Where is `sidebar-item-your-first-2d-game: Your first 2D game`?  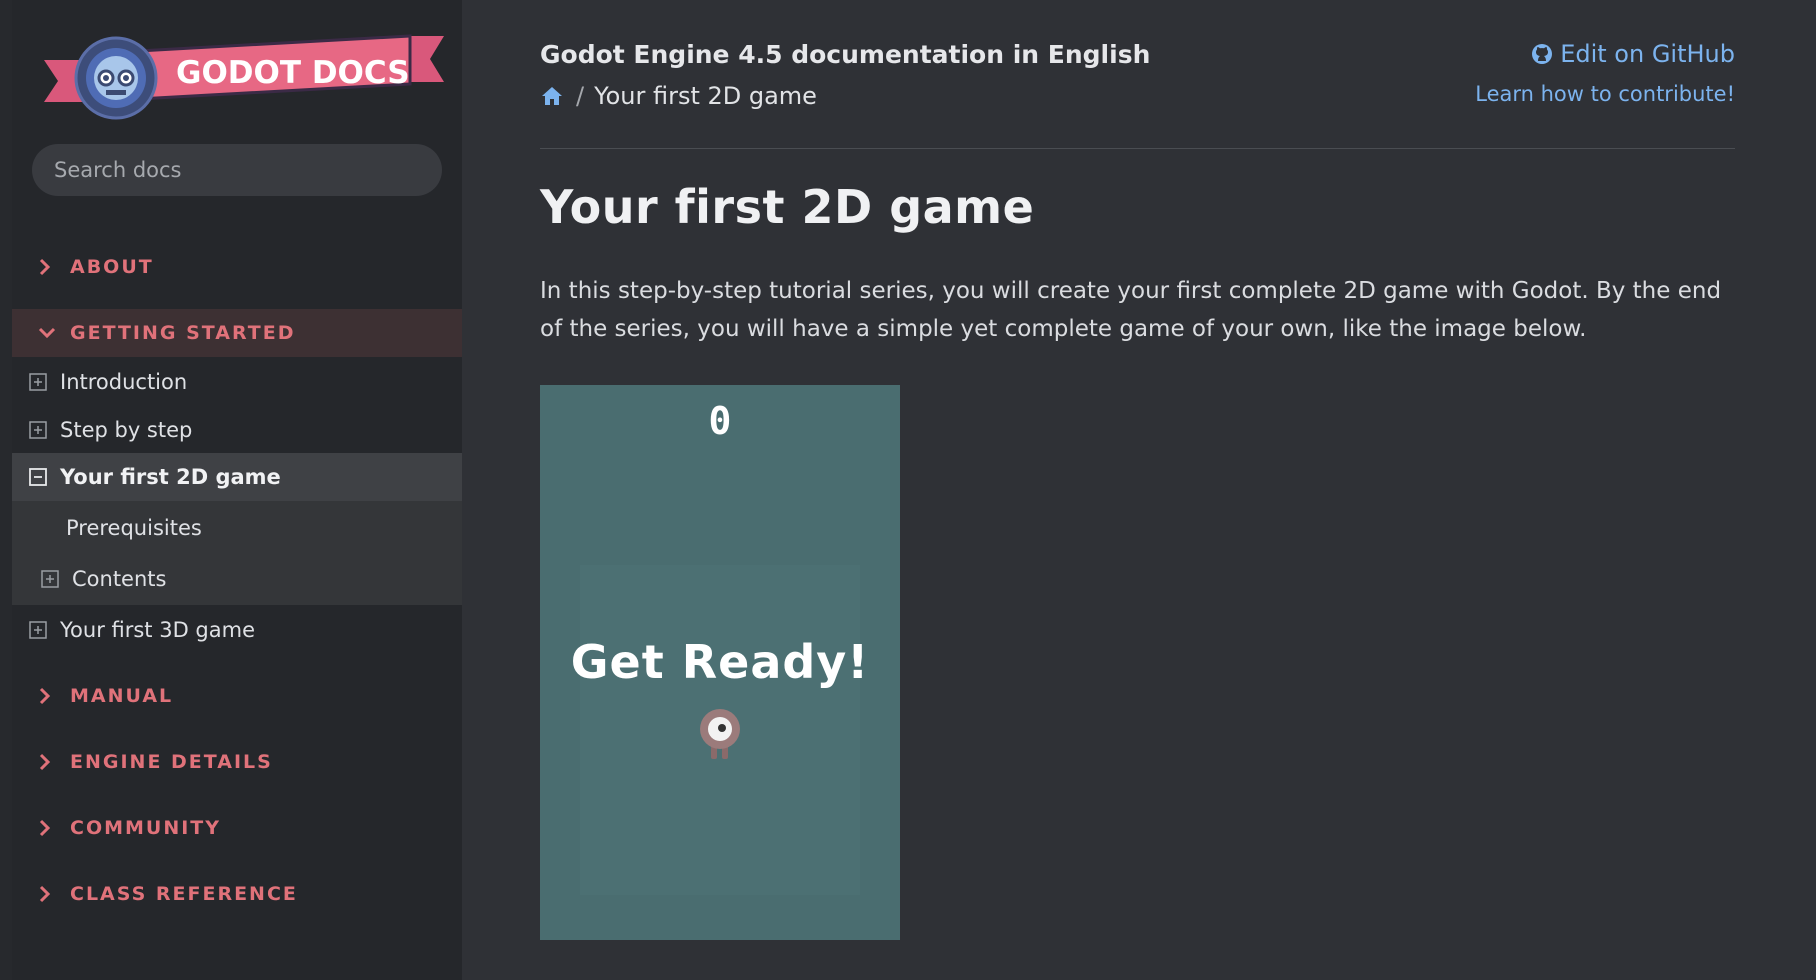 sidebar-item-your-first-2d-game: Your first 2D game is located at coordinates (237, 477).